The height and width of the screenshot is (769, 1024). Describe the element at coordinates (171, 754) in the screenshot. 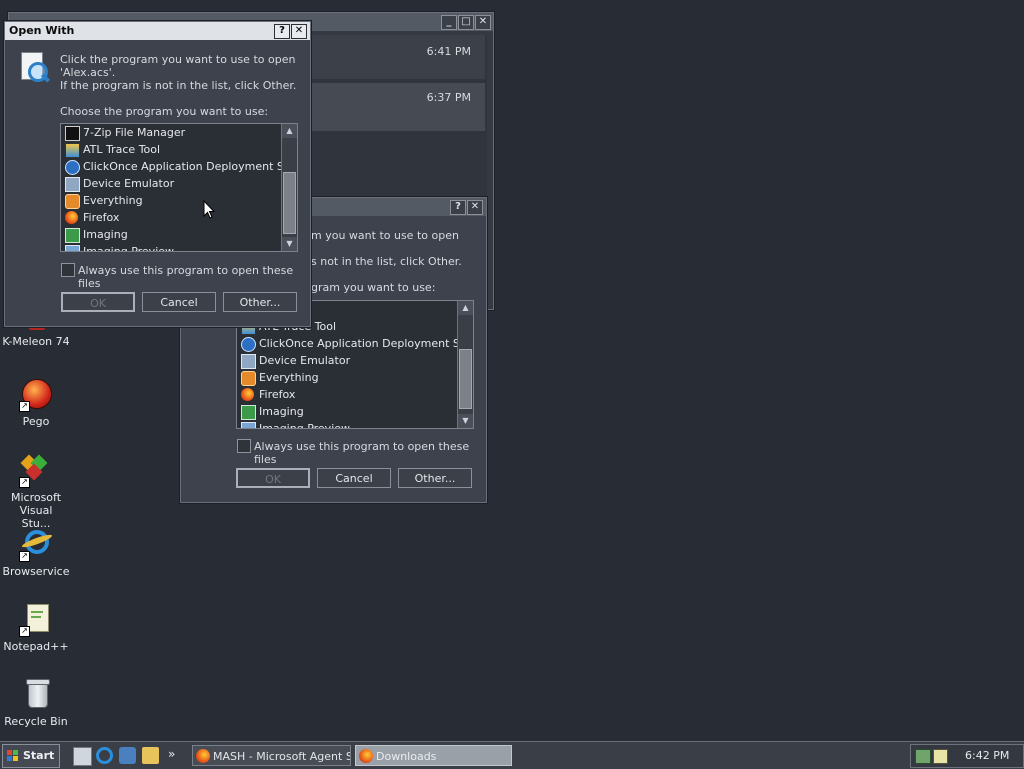

I see `quick-launch-chevron: »` at that location.